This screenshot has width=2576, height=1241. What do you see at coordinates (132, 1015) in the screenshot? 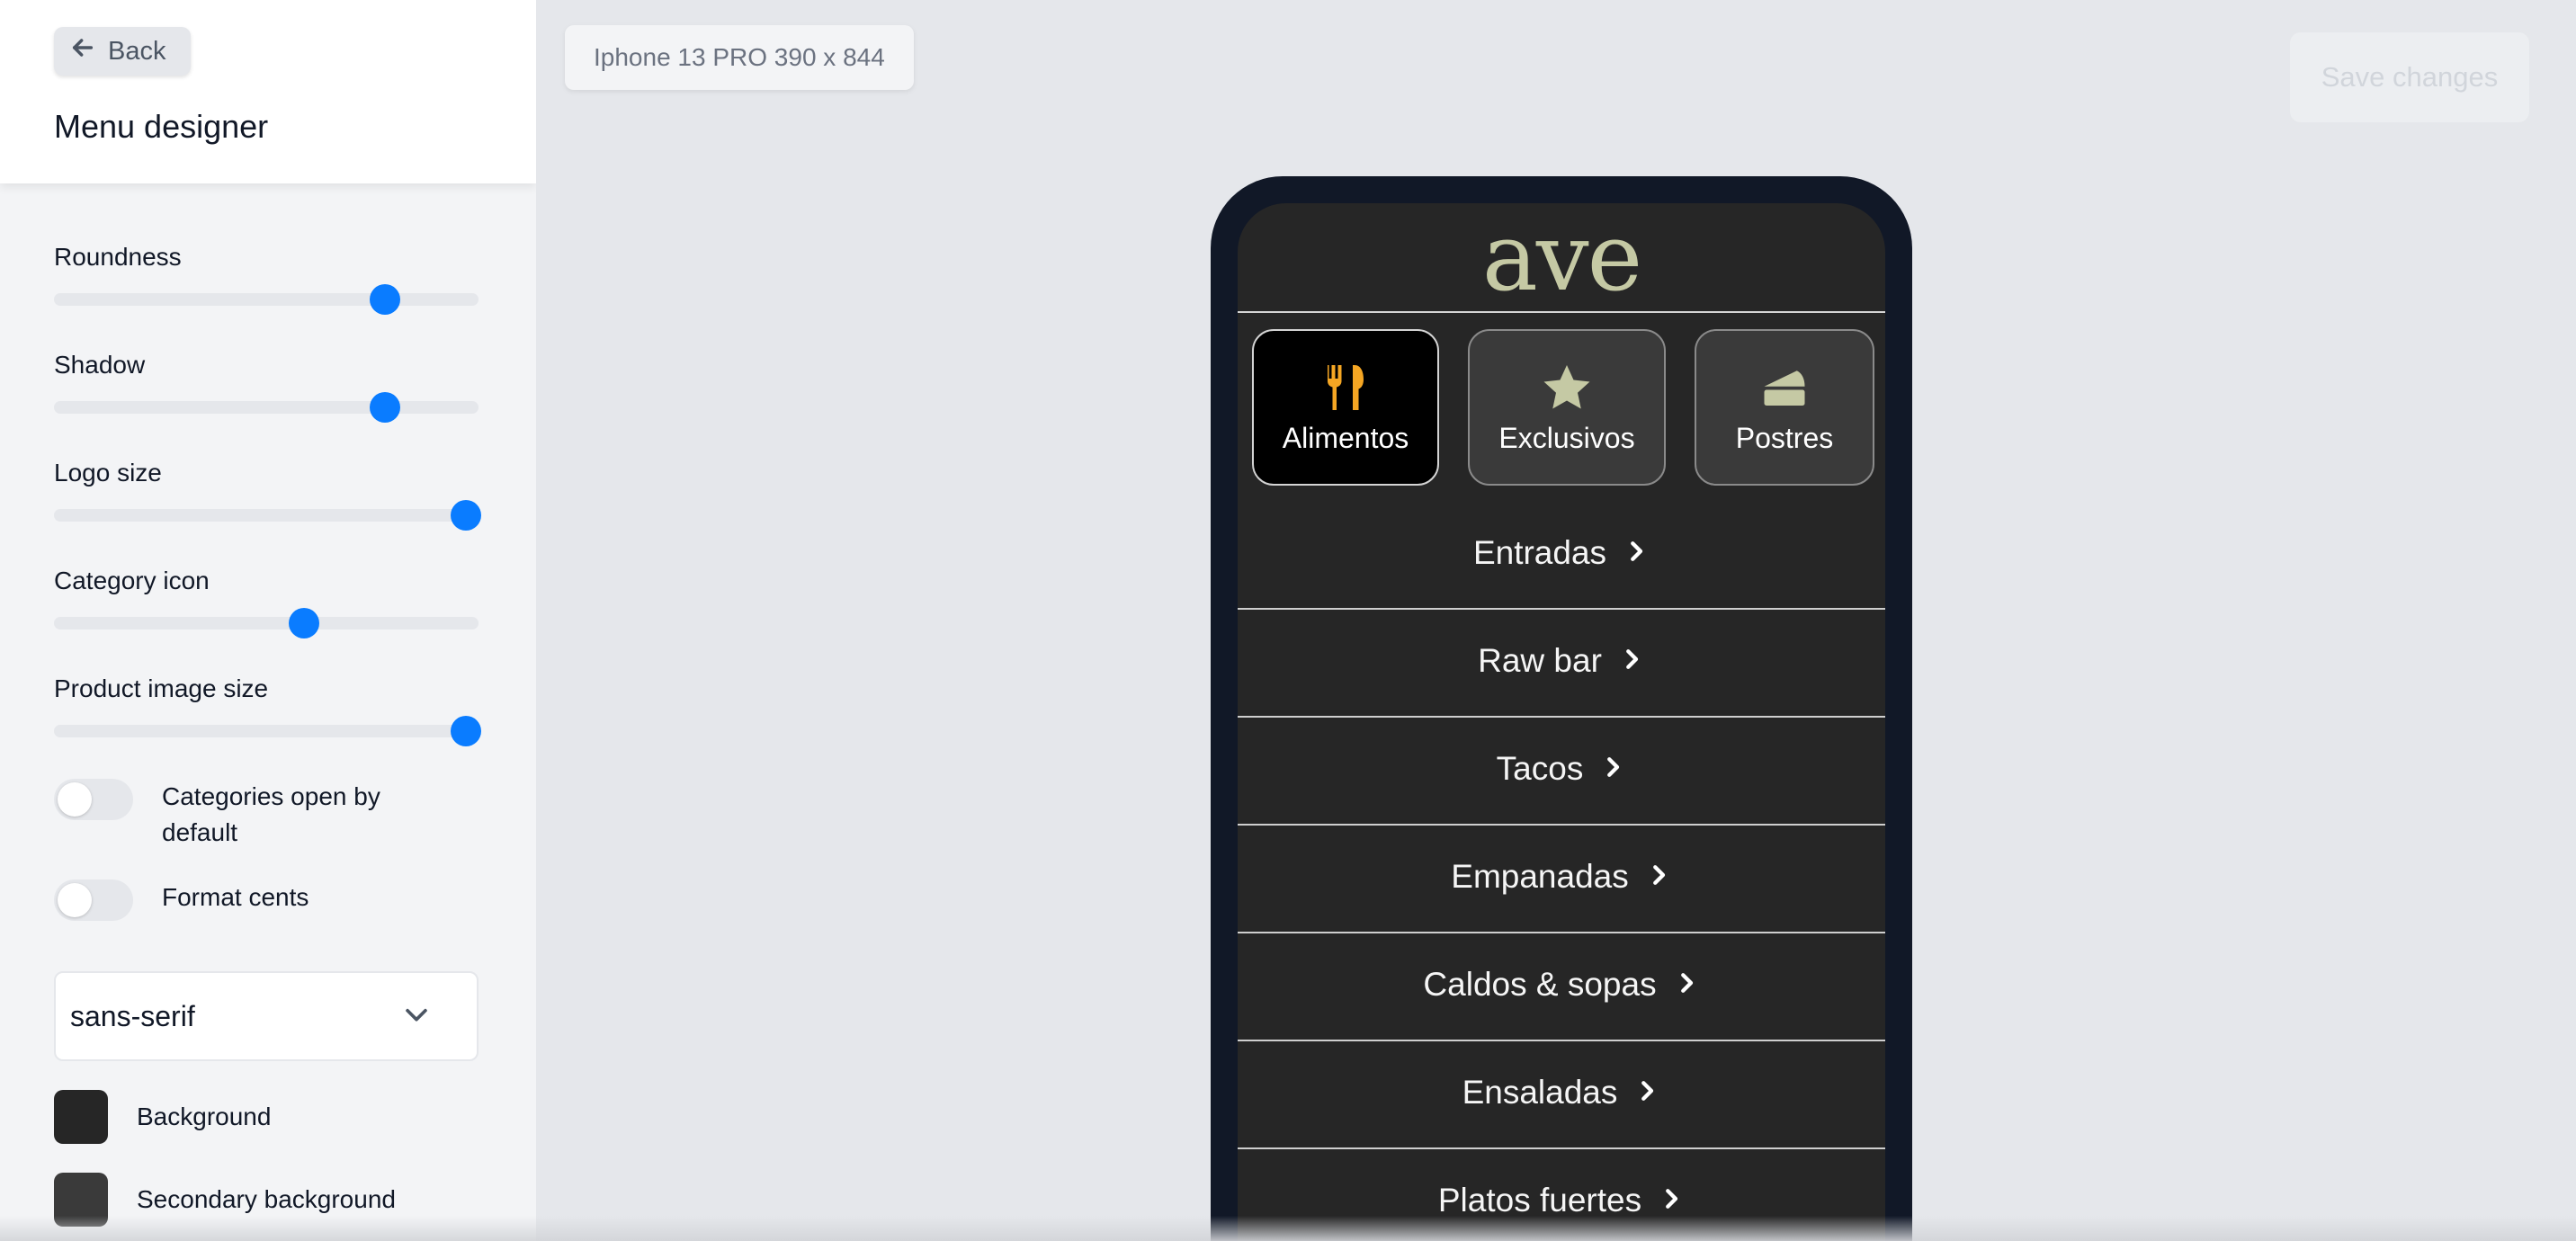
I see `font-family-value: sans-serif` at bounding box center [132, 1015].